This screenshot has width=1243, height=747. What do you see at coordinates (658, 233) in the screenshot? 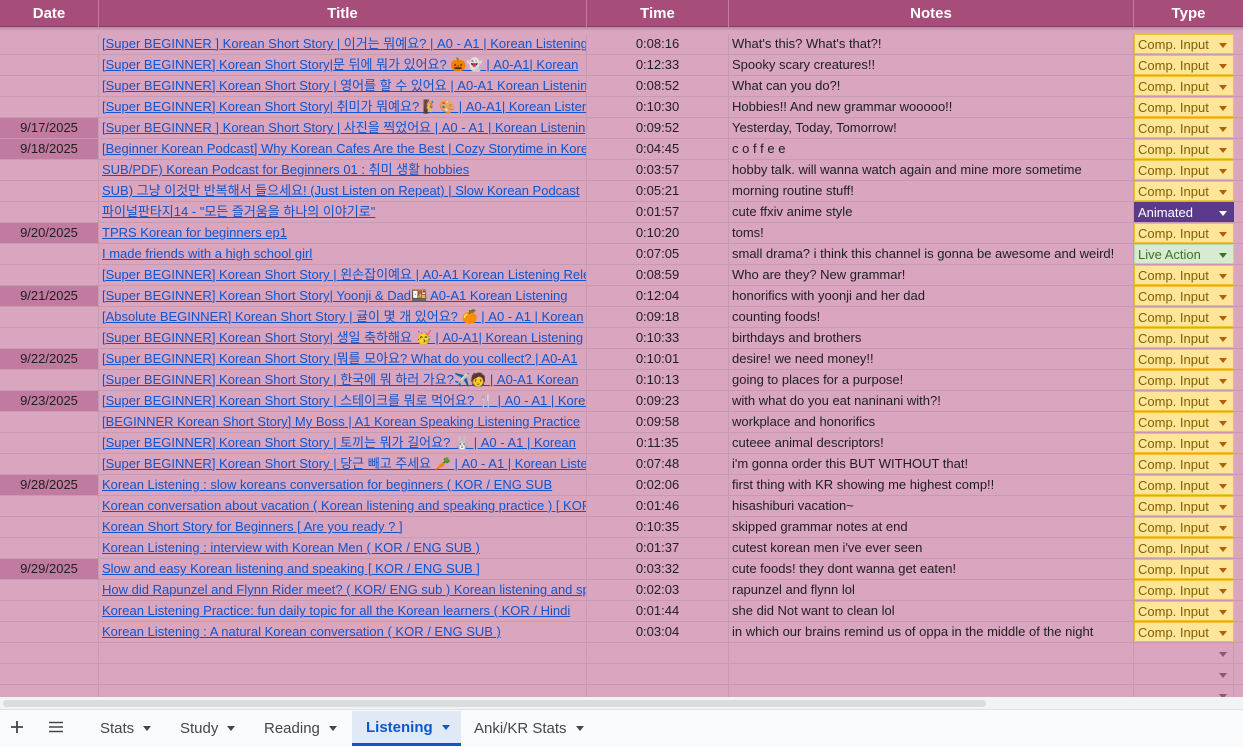
I see `time-cell: 0:10:20` at bounding box center [658, 233].